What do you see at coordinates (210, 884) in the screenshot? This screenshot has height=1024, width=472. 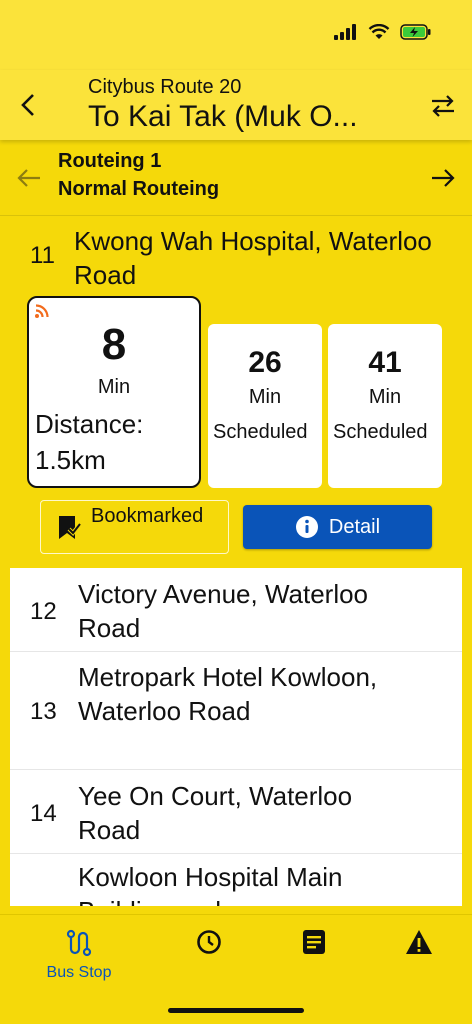 I see `stop-name: Kowloon Hospital Main Building and` at bounding box center [210, 884].